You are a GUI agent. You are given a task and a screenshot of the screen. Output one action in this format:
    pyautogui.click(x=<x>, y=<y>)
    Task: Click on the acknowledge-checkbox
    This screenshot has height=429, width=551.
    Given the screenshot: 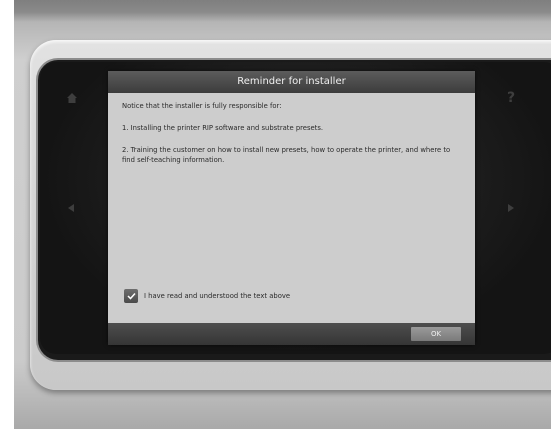 What is the action you would take?
    pyautogui.click(x=131, y=296)
    